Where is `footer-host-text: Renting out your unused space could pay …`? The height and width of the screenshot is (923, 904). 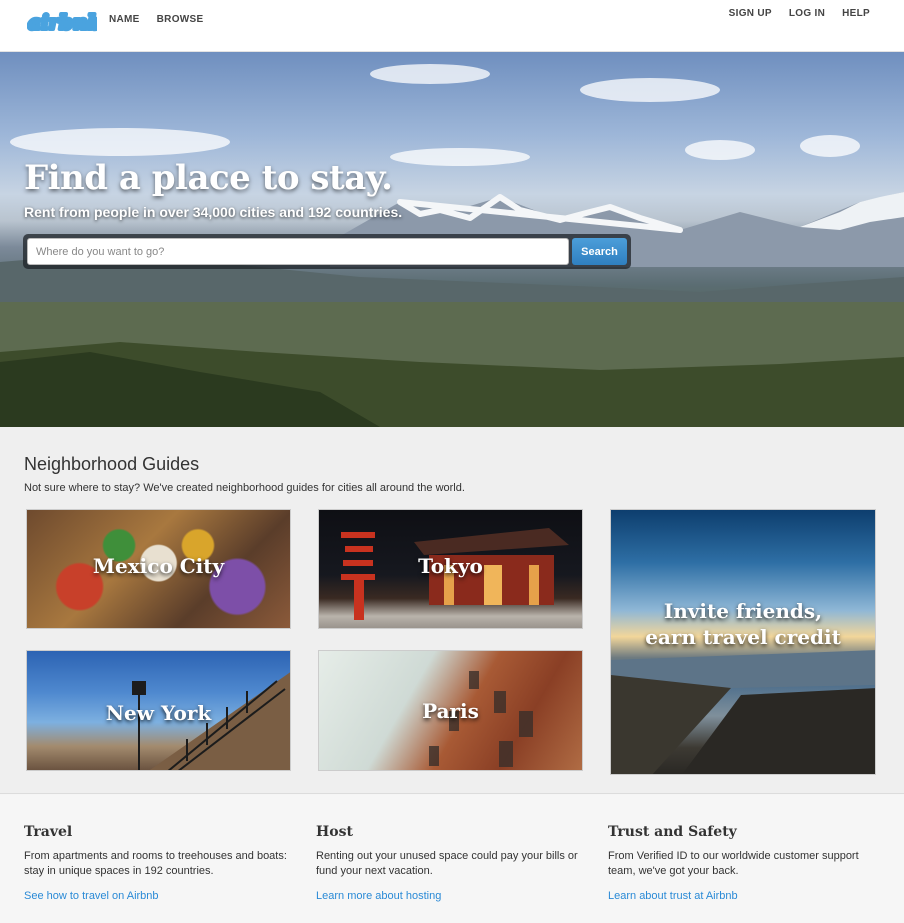 footer-host-text: Renting out your unused space could pay … is located at coordinates (447, 863).